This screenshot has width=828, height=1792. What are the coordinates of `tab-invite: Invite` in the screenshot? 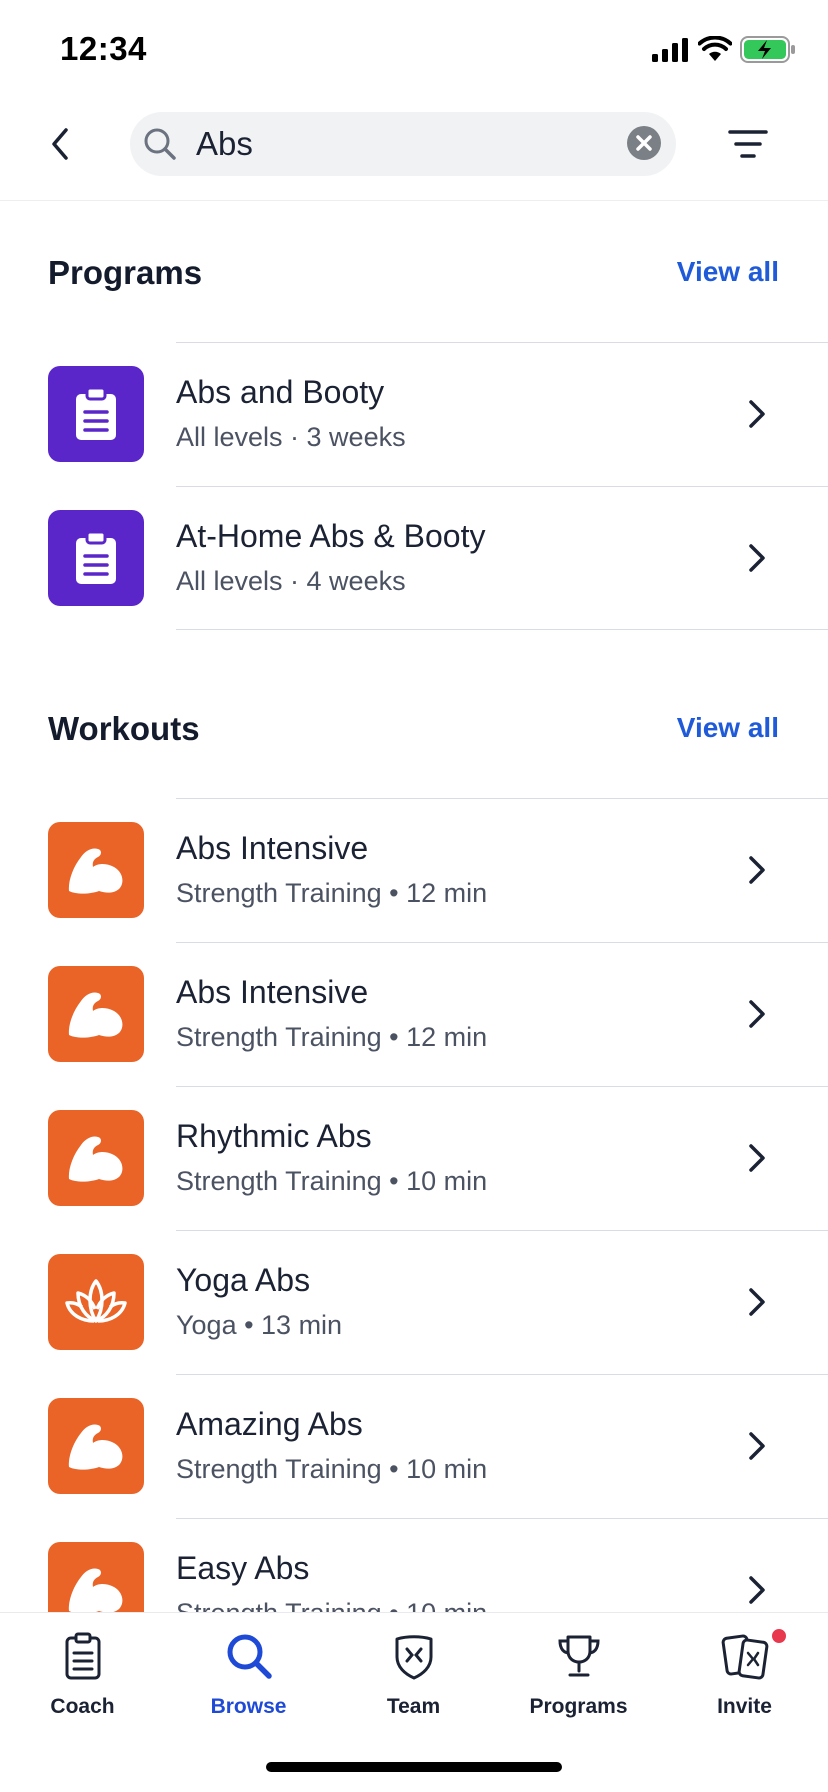 It's located at (744, 1673).